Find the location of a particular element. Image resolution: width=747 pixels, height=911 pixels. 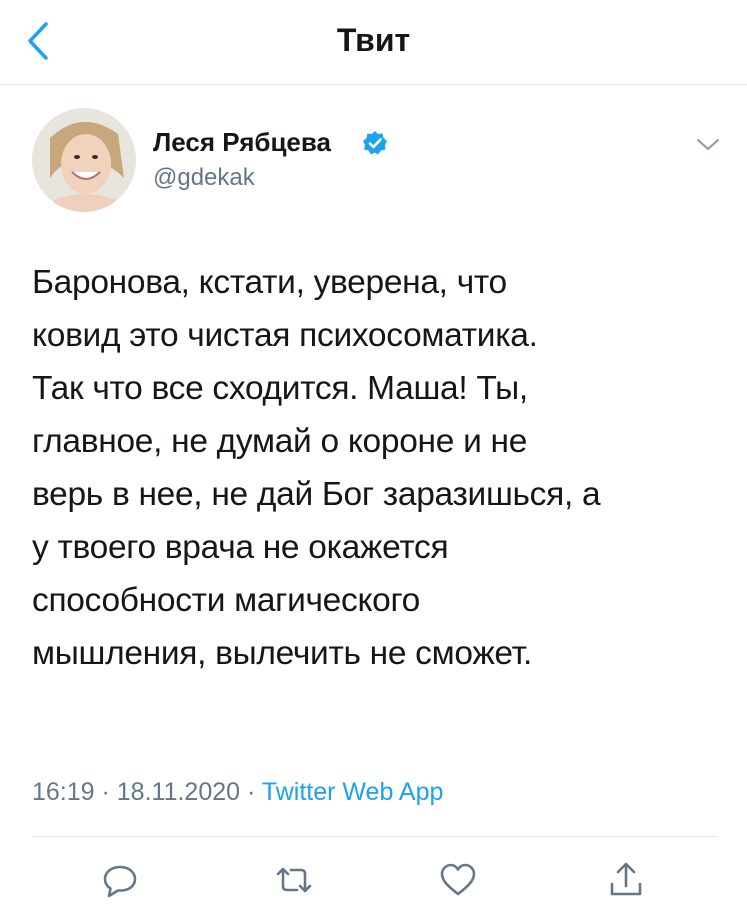

tweet-date: 18.11.2020 is located at coordinates (178, 792).